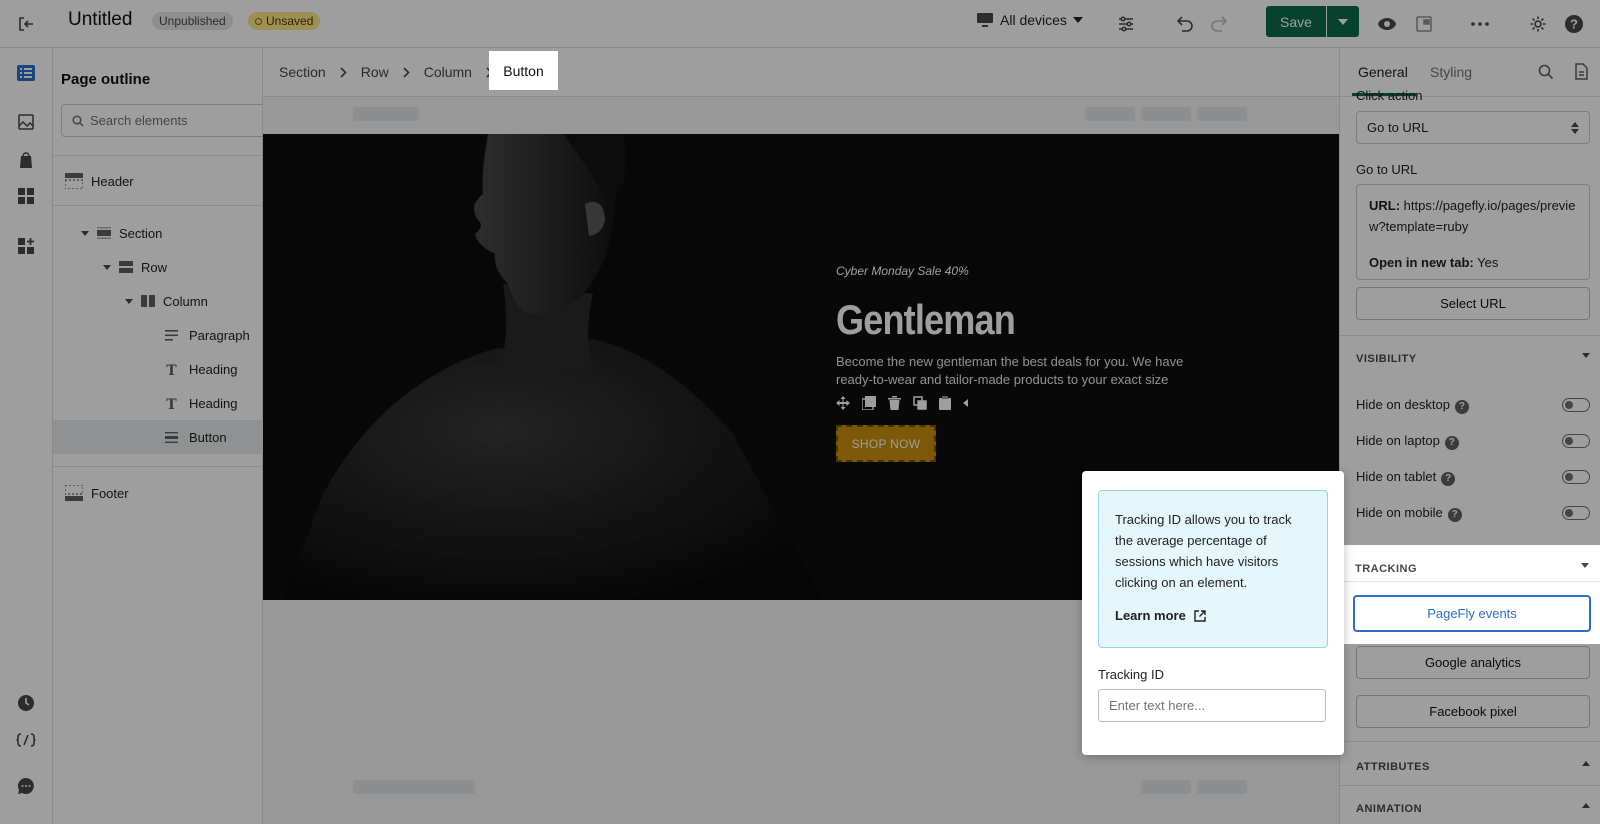 The width and height of the screenshot is (1600, 824). I want to click on tracking-section-header: TRACKING, so click(1472, 569).